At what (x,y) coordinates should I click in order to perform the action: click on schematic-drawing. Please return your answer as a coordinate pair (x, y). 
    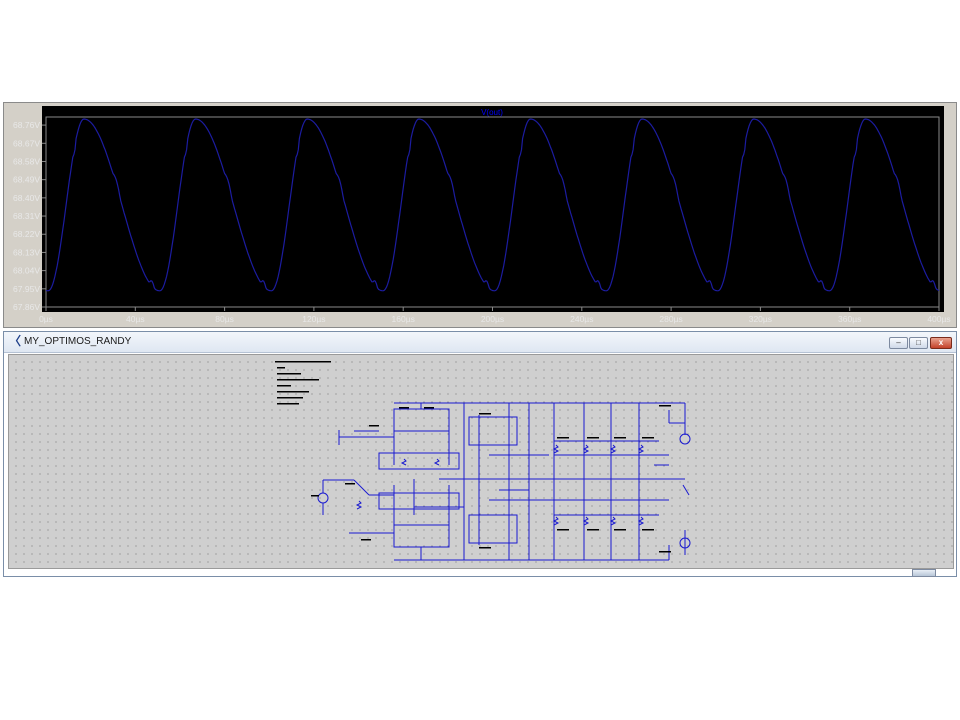
    Looking at the image, I should click on (483, 461).